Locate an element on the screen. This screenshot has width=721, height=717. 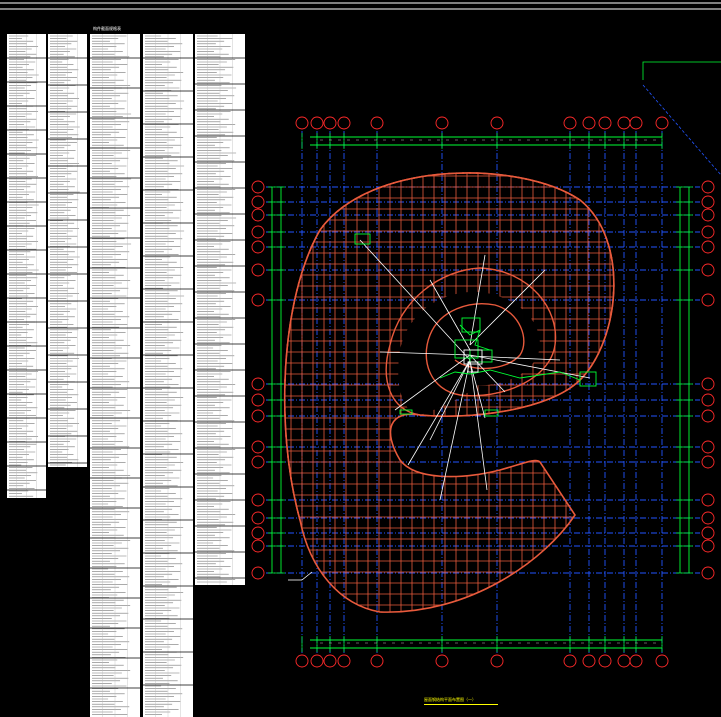
title-block-leader is located at coordinates (681, 70).